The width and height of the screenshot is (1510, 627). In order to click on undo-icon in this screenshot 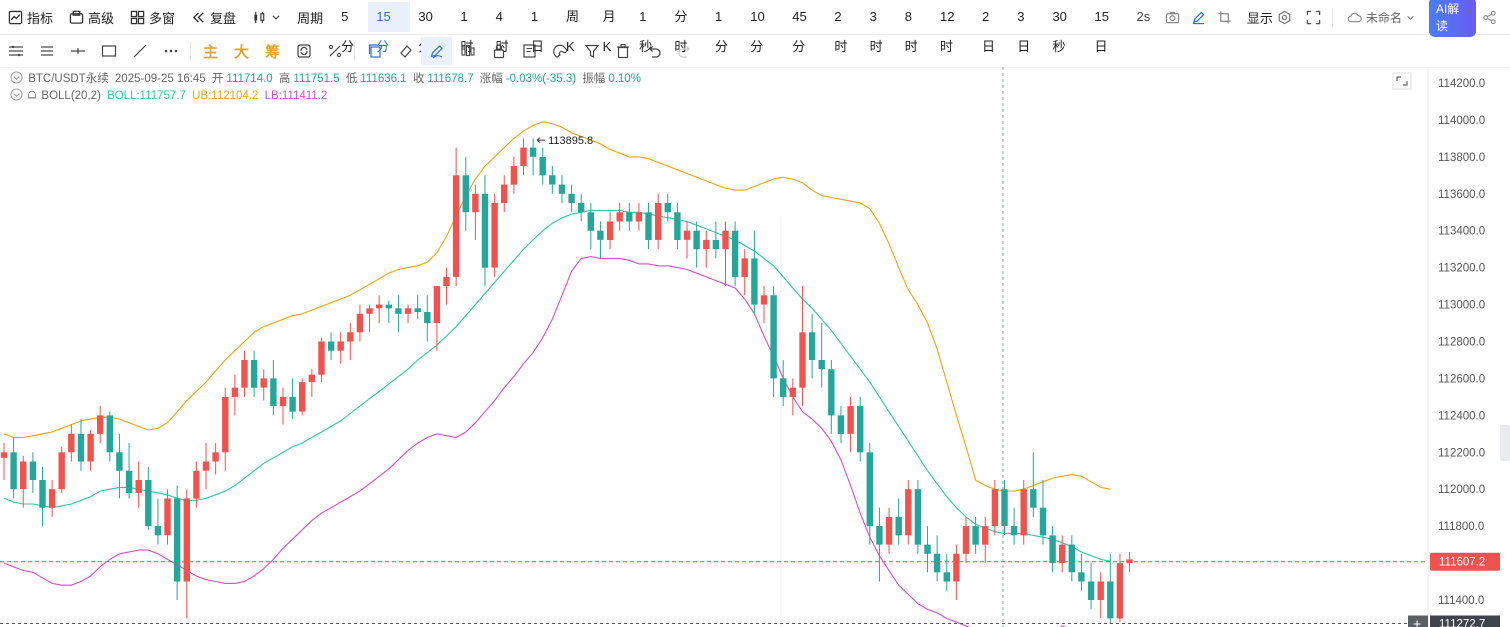, I will do `click(653, 51)`.